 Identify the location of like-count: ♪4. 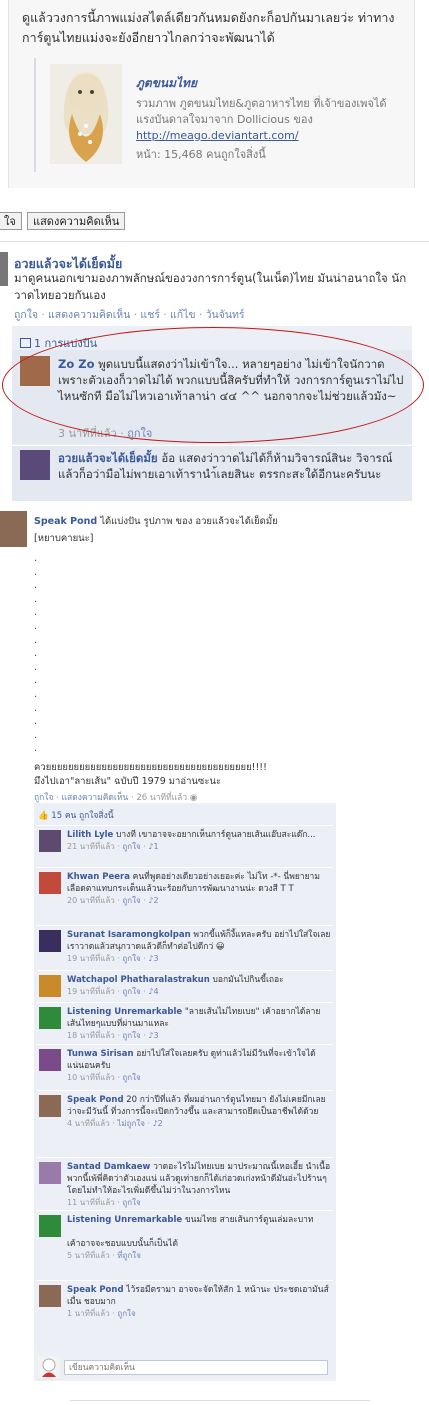
(153, 991).